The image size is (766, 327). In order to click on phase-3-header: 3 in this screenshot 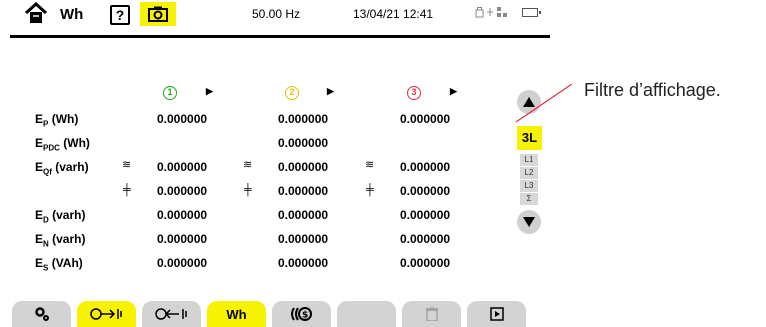, I will do `click(414, 92)`.